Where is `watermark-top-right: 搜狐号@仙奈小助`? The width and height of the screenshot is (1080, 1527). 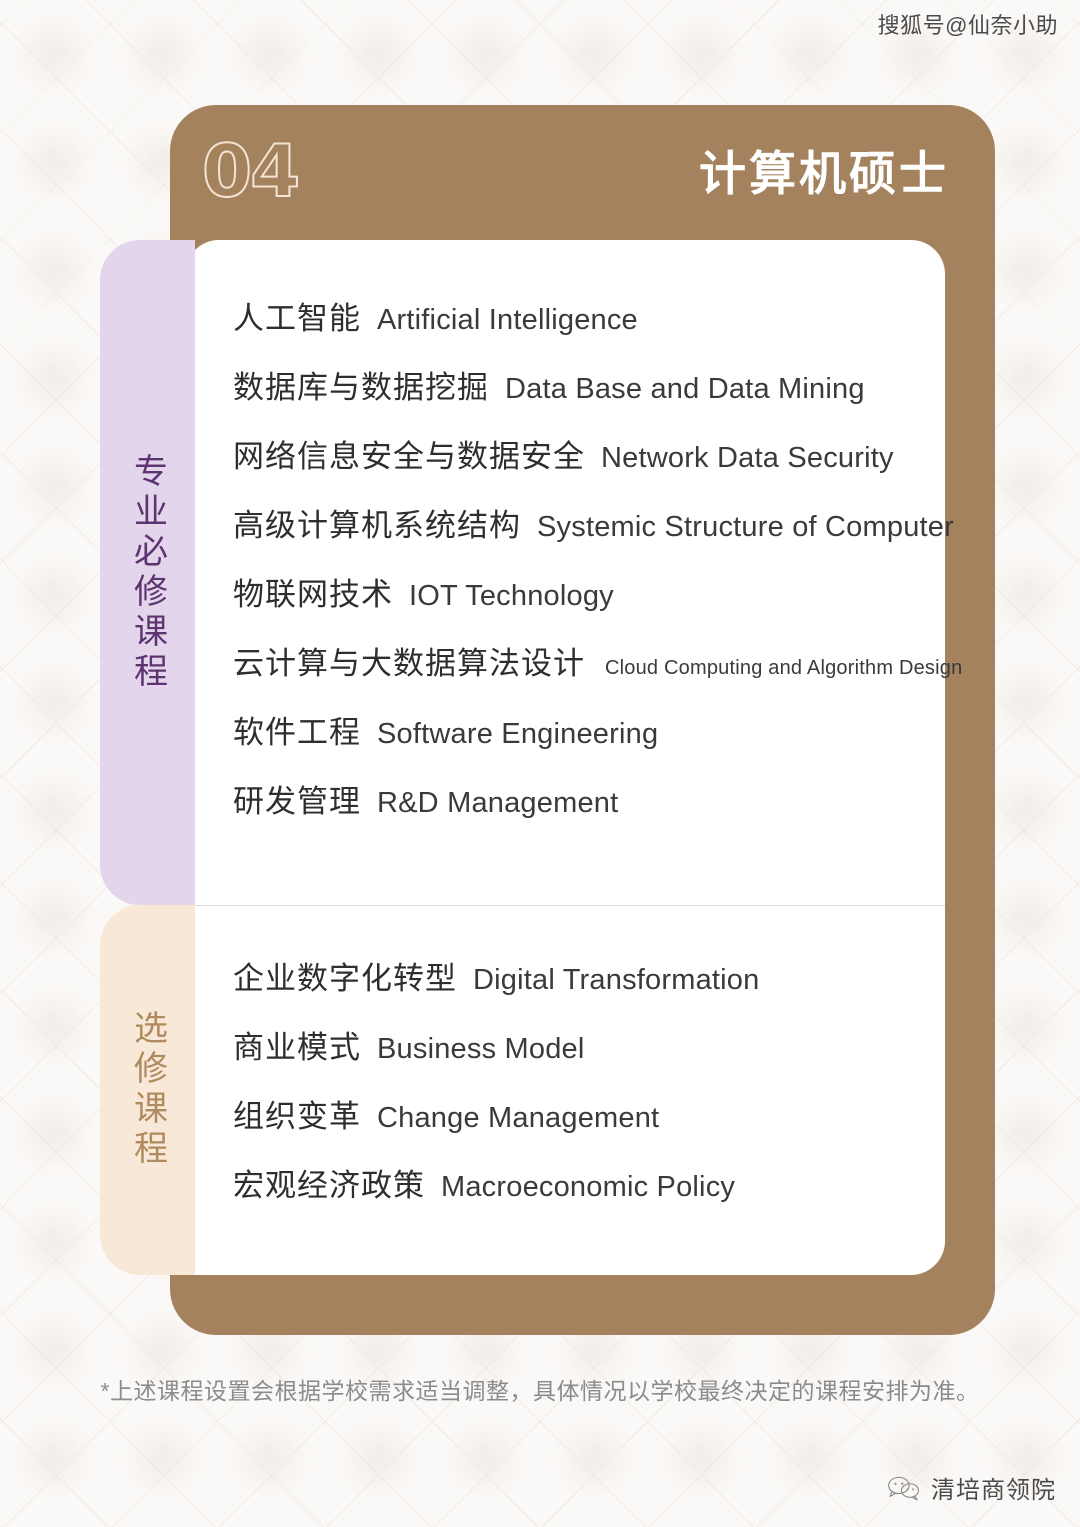
watermark-top-right: 搜狐号@仙奈小助 is located at coordinates (967, 25).